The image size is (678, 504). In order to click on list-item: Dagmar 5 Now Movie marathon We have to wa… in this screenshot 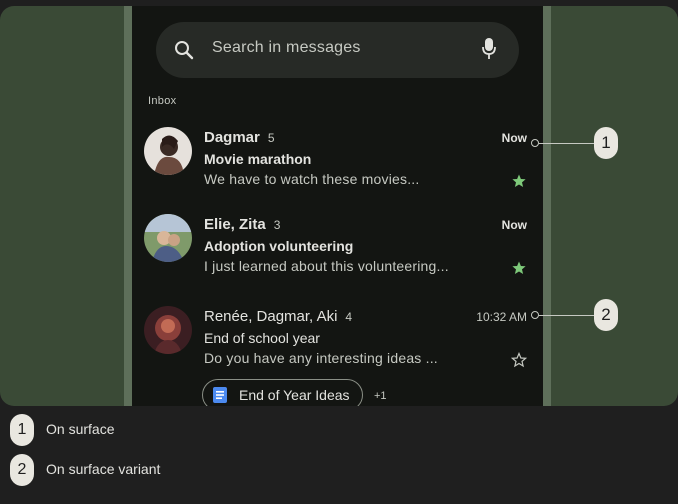, I will do `click(337, 171)`.